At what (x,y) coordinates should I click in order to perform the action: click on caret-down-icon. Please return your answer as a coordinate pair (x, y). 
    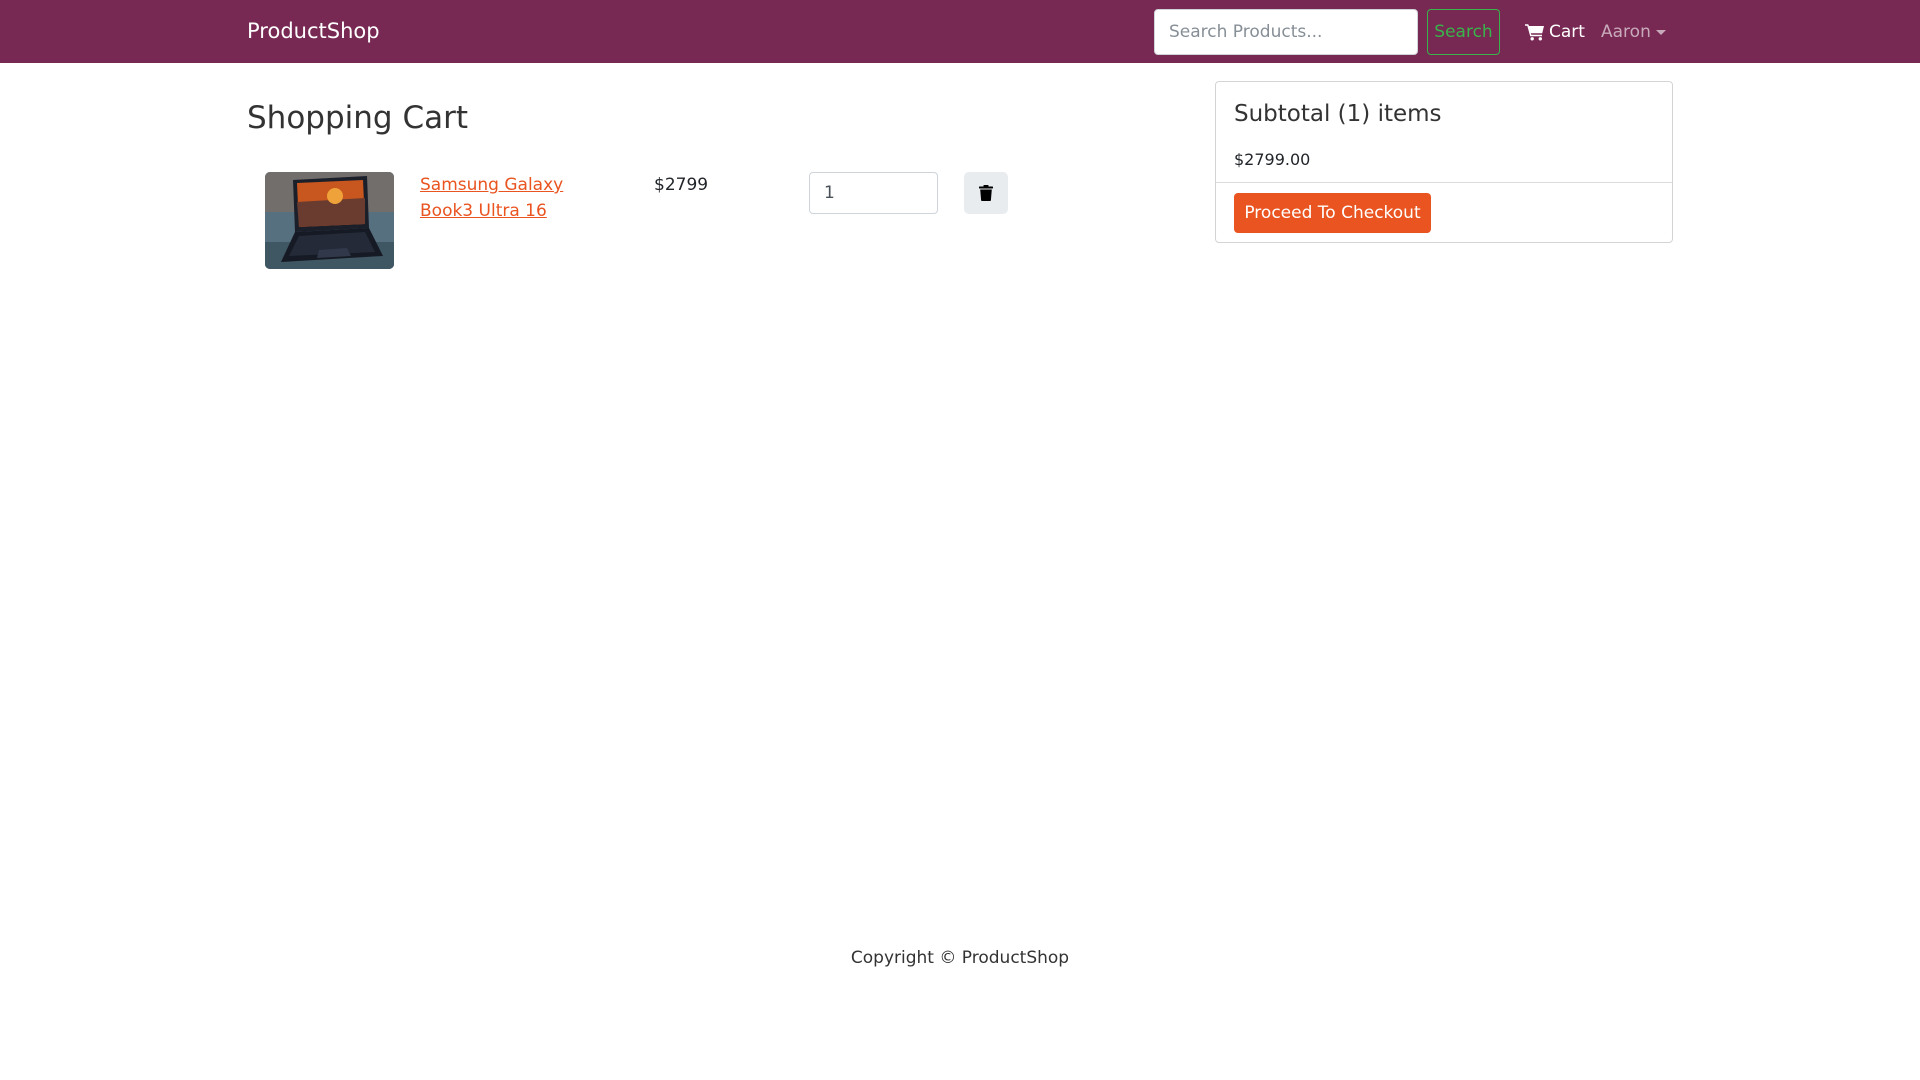
    Looking at the image, I should click on (1660, 32).